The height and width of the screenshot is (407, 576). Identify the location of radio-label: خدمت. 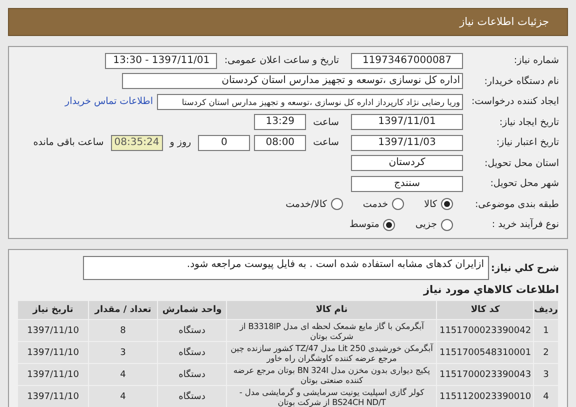
(375, 204).